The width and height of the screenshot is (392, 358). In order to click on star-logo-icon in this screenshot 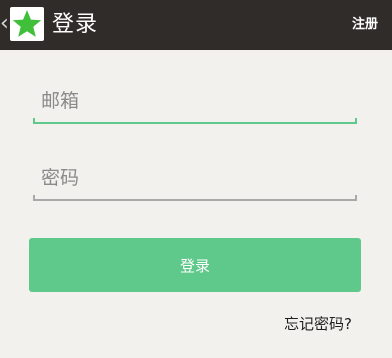, I will do `click(27, 23)`.